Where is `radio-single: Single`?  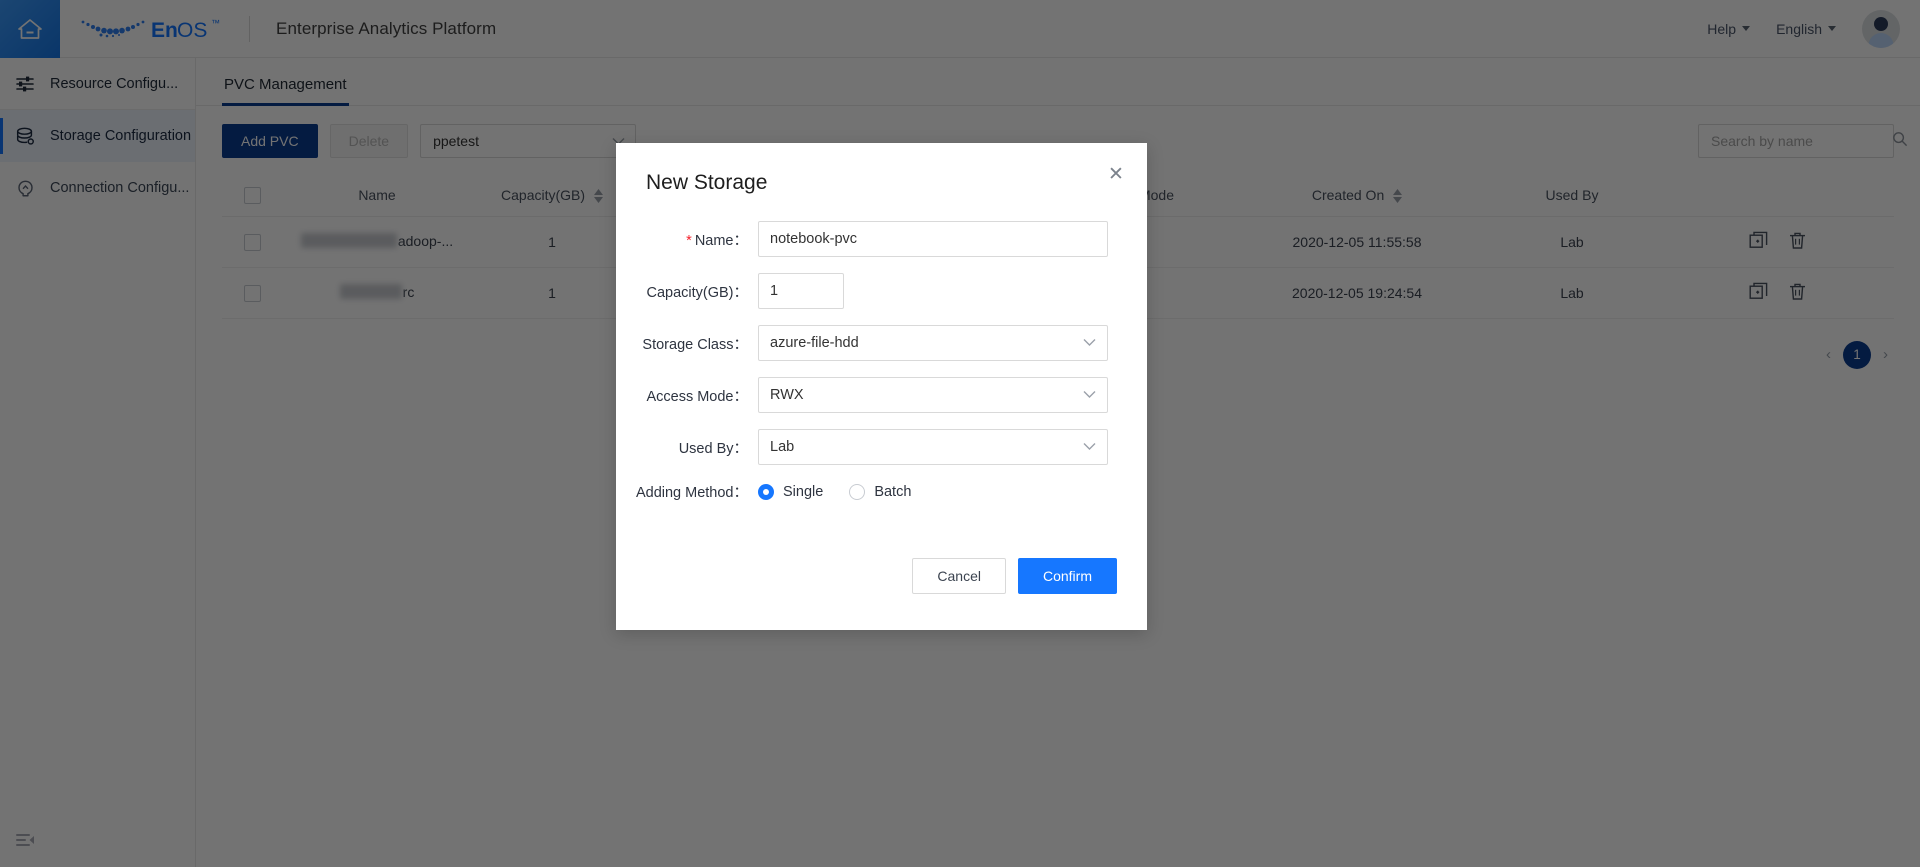
radio-single: Single is located at coordinates (791, 491).